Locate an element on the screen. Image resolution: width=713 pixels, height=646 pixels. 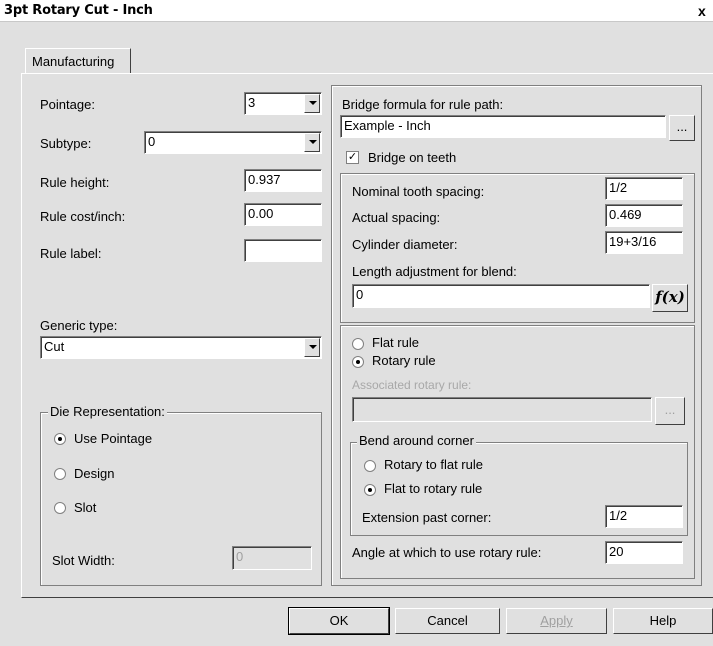
cancel-button: Cancel is located at coordinates (447, 621).